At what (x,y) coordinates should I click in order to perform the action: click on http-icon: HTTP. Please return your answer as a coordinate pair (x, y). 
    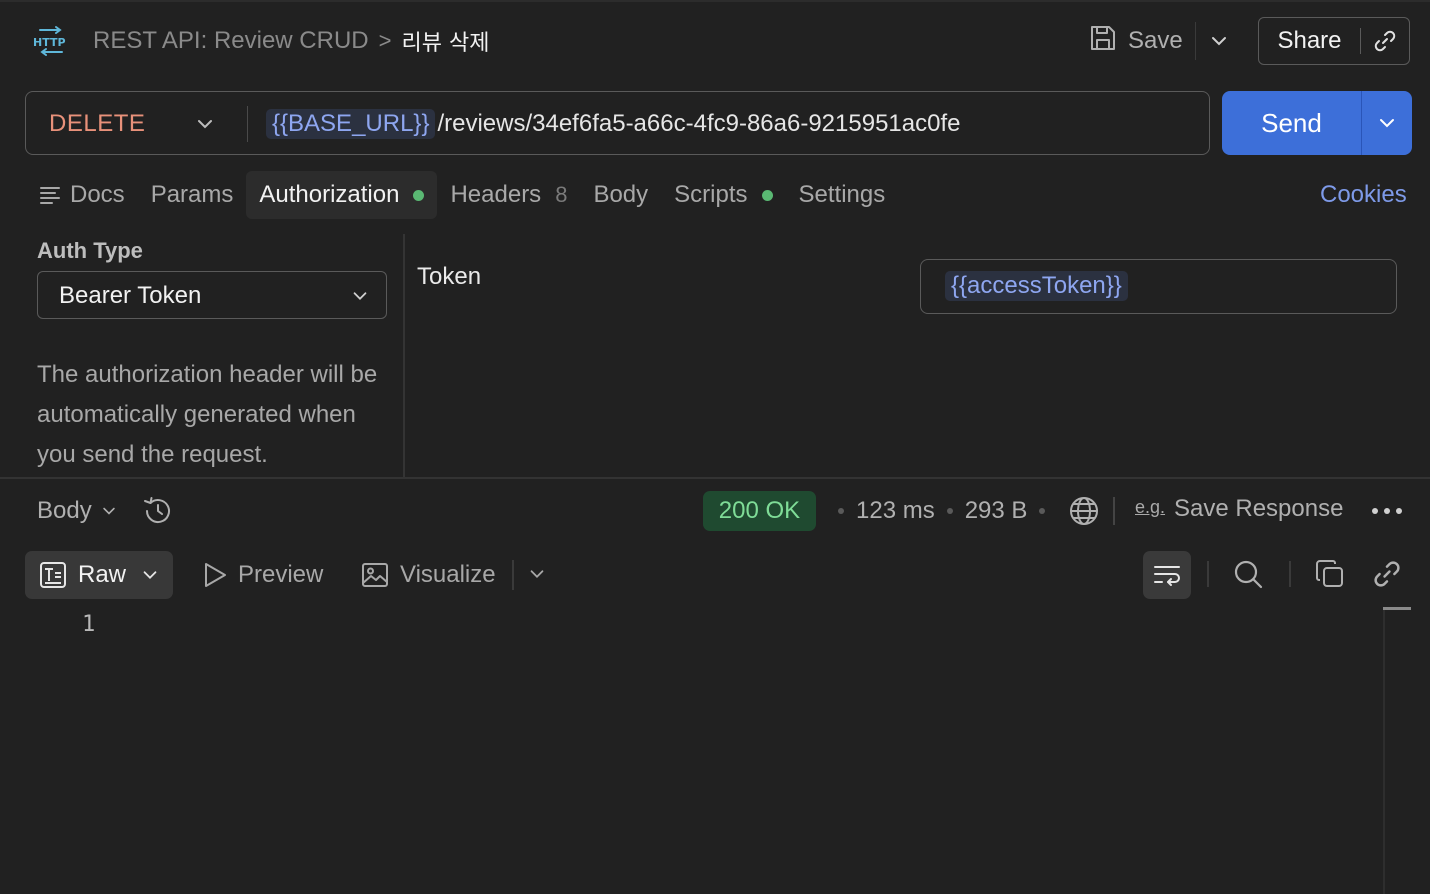
    Looking at the image, I should click on (51, 41).